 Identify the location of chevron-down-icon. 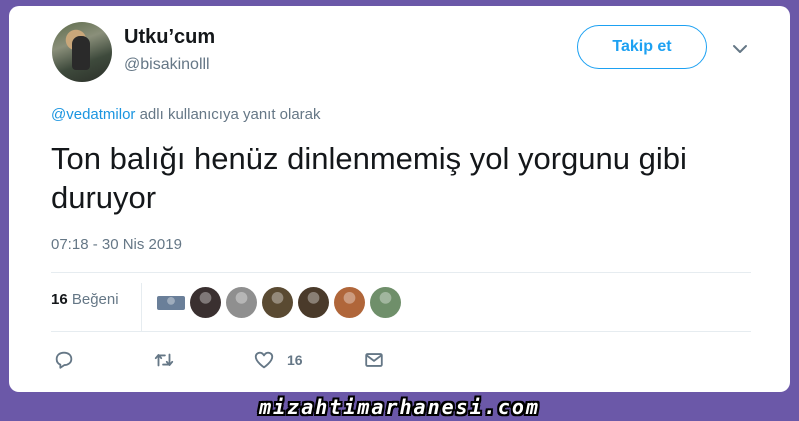
(740, 49).